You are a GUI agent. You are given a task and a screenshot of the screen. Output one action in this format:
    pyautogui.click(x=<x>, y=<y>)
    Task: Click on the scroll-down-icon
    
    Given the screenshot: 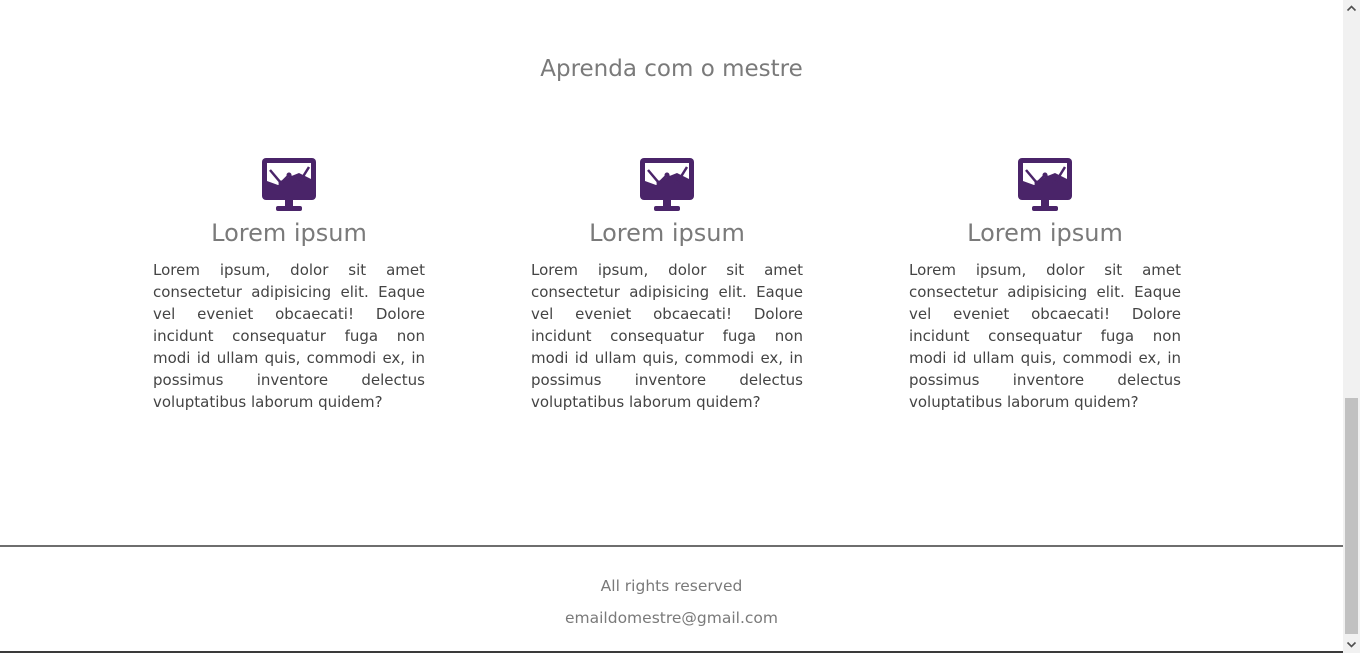 What is the action you would take?
    pyautogui.click(x=1351, y=644)
    